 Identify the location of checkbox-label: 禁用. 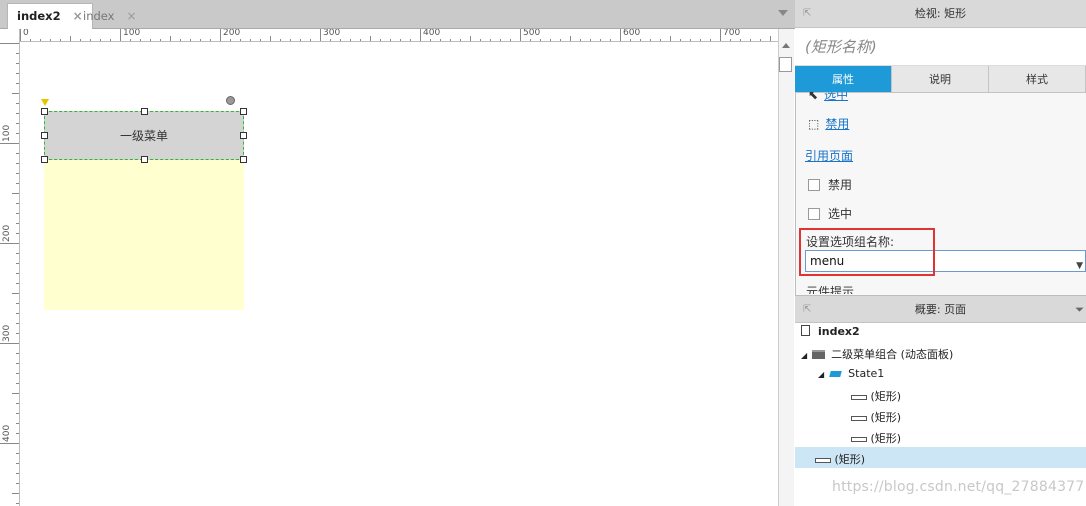
(840, 185).